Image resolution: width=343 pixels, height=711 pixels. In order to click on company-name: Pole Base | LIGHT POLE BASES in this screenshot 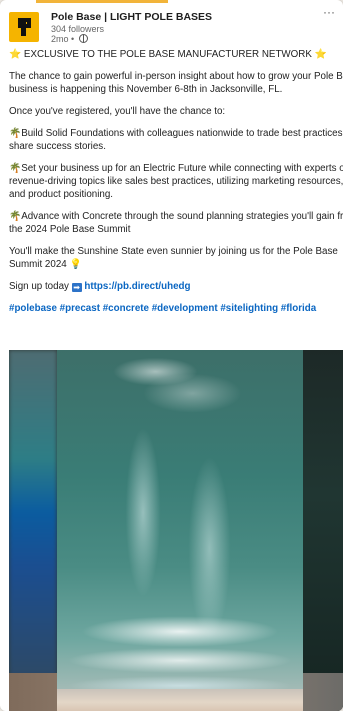, I will do `click(131, 17)`.